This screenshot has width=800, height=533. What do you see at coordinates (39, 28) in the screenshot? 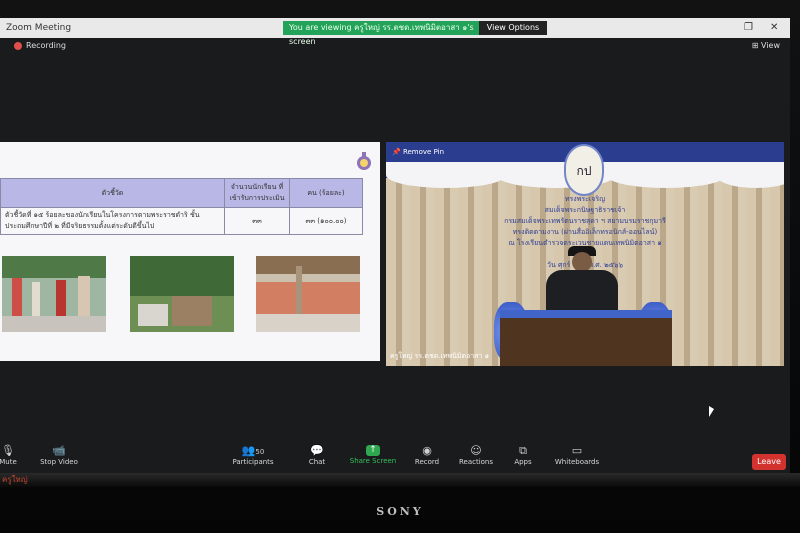
I see `window-title: Zoom Meeting` at bounding box center [39, 28].